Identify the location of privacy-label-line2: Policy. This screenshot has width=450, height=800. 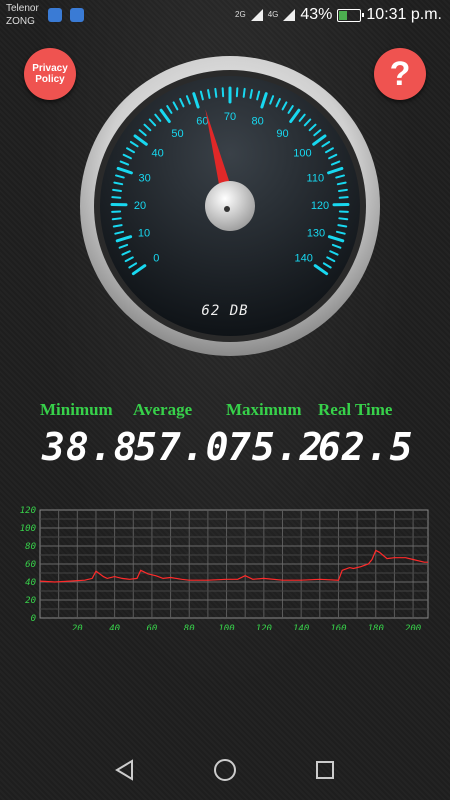
(50, 79).